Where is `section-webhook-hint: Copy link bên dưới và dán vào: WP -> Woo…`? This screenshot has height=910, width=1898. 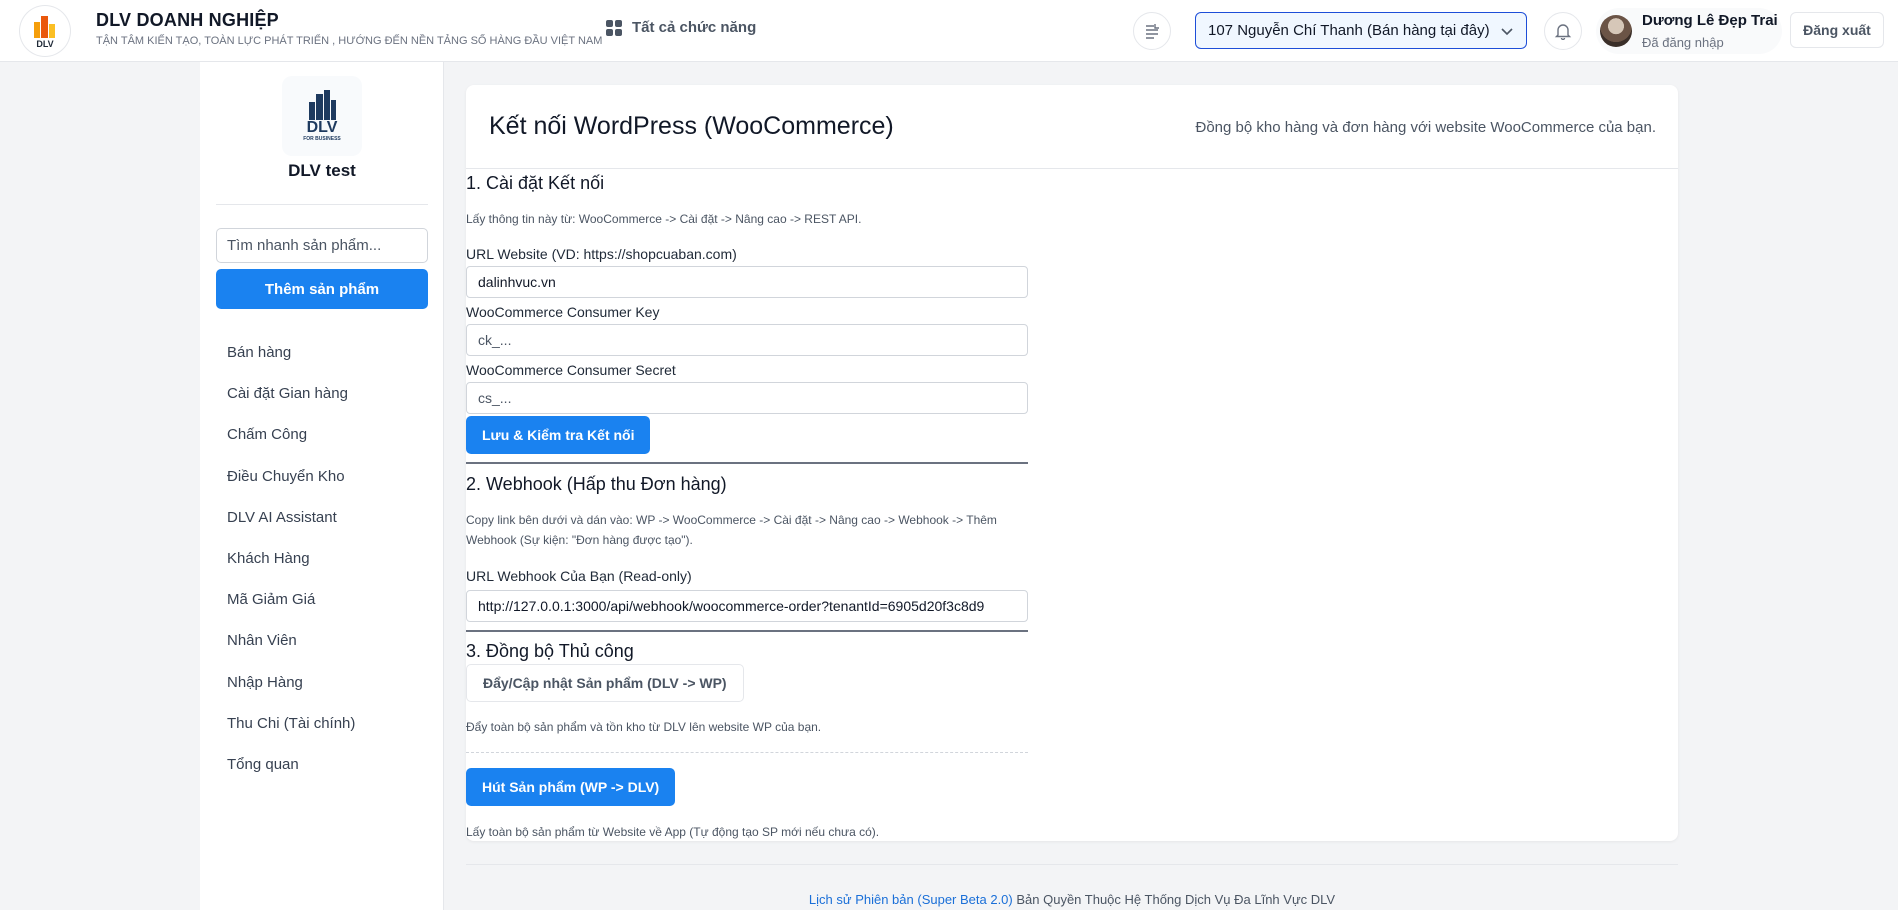 section-webhook-hint: Copy link bên dưới và dán vào: WP -> Woo… is located at coordinates (731, 530).